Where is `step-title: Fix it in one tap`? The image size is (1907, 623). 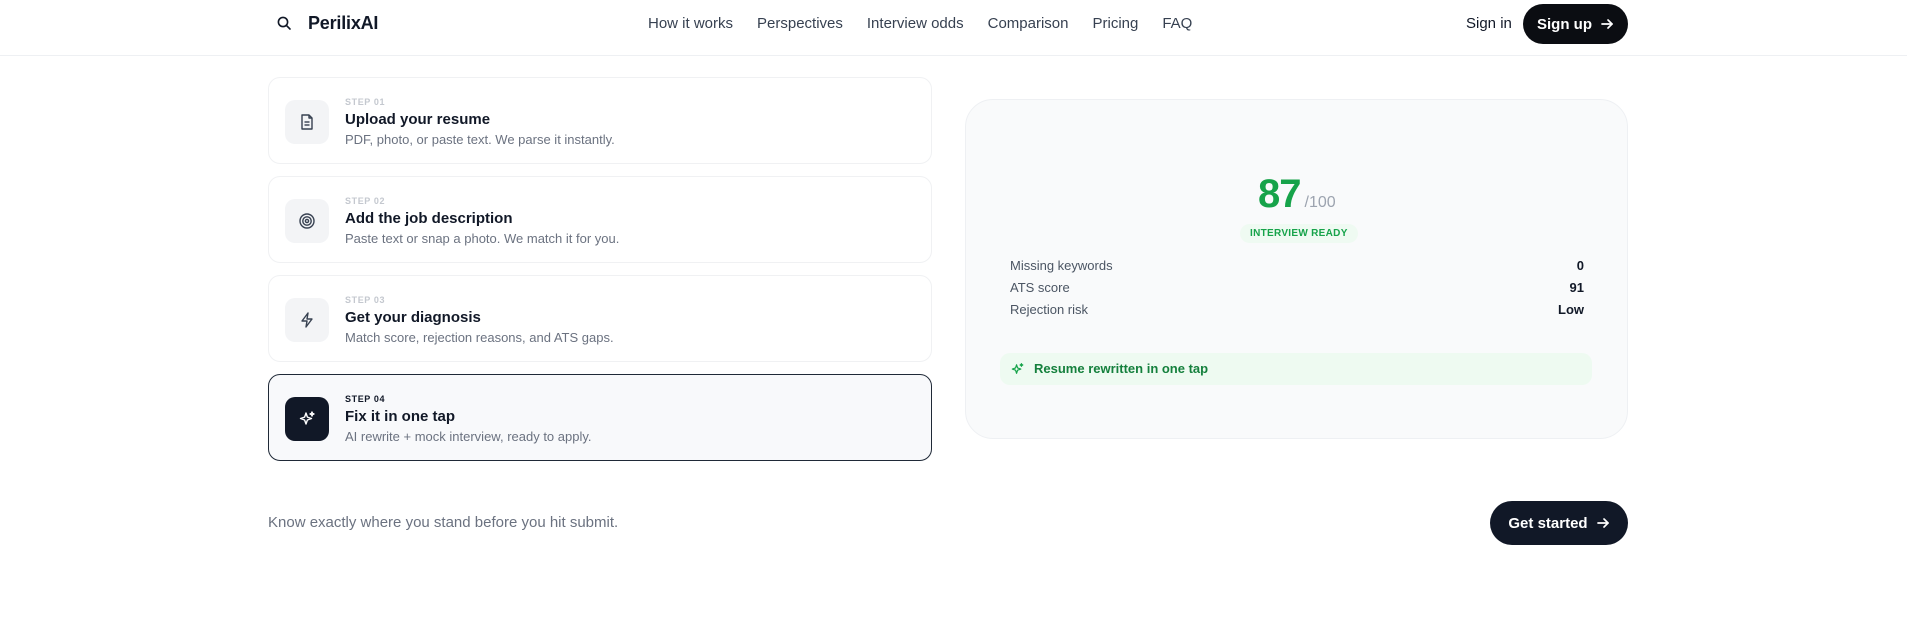
step-title: Fix it in one tap is located at coordinates (400, 416).